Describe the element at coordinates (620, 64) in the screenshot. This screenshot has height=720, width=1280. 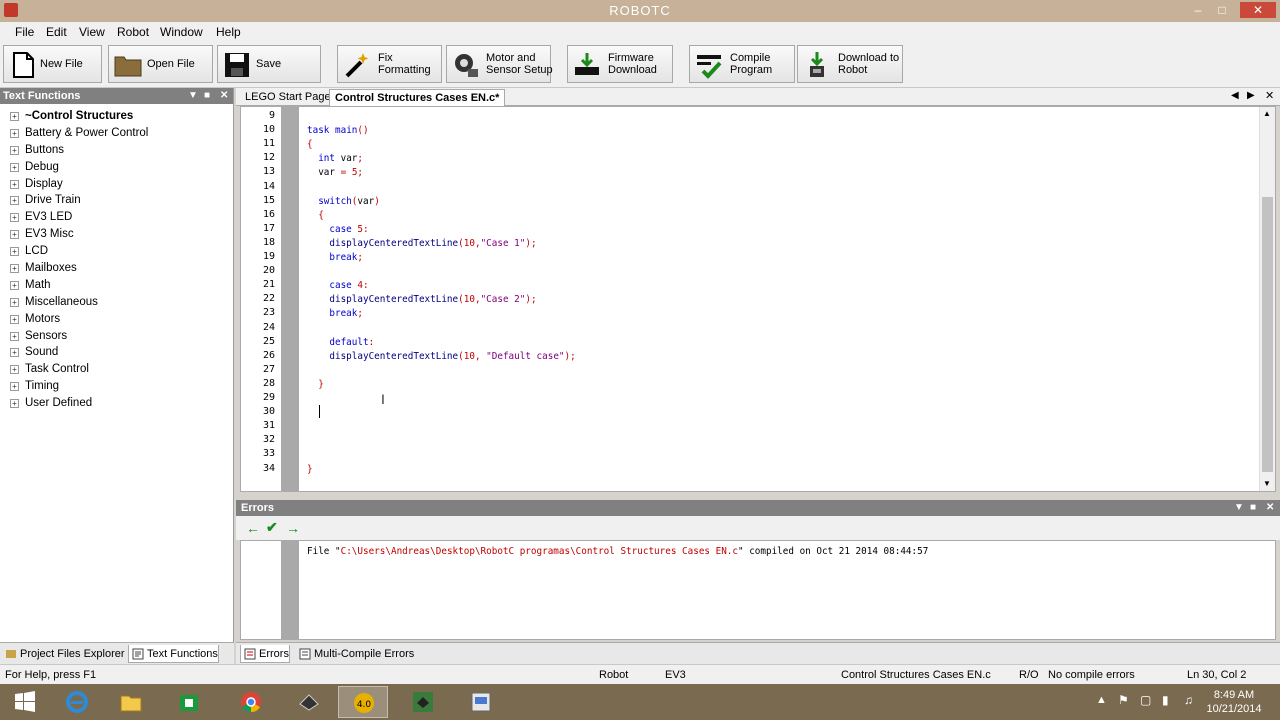
I see `firmware-download-button: Firmware Download` at that location.